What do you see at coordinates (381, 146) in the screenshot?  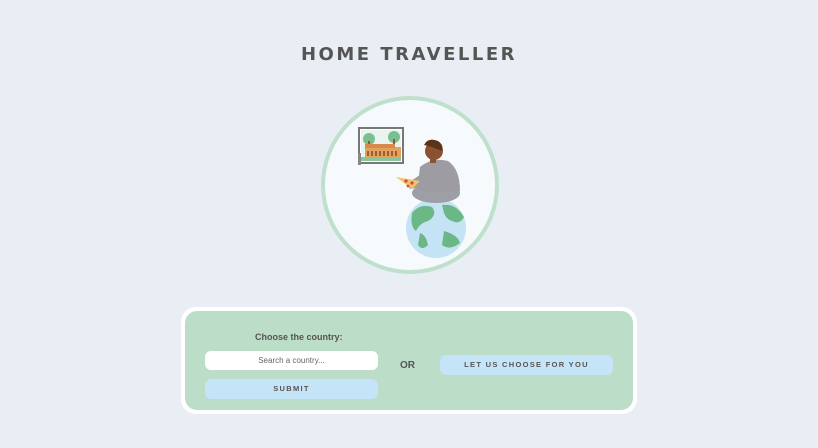 I see `colosseum-picture` at bounding box center [381, 146].